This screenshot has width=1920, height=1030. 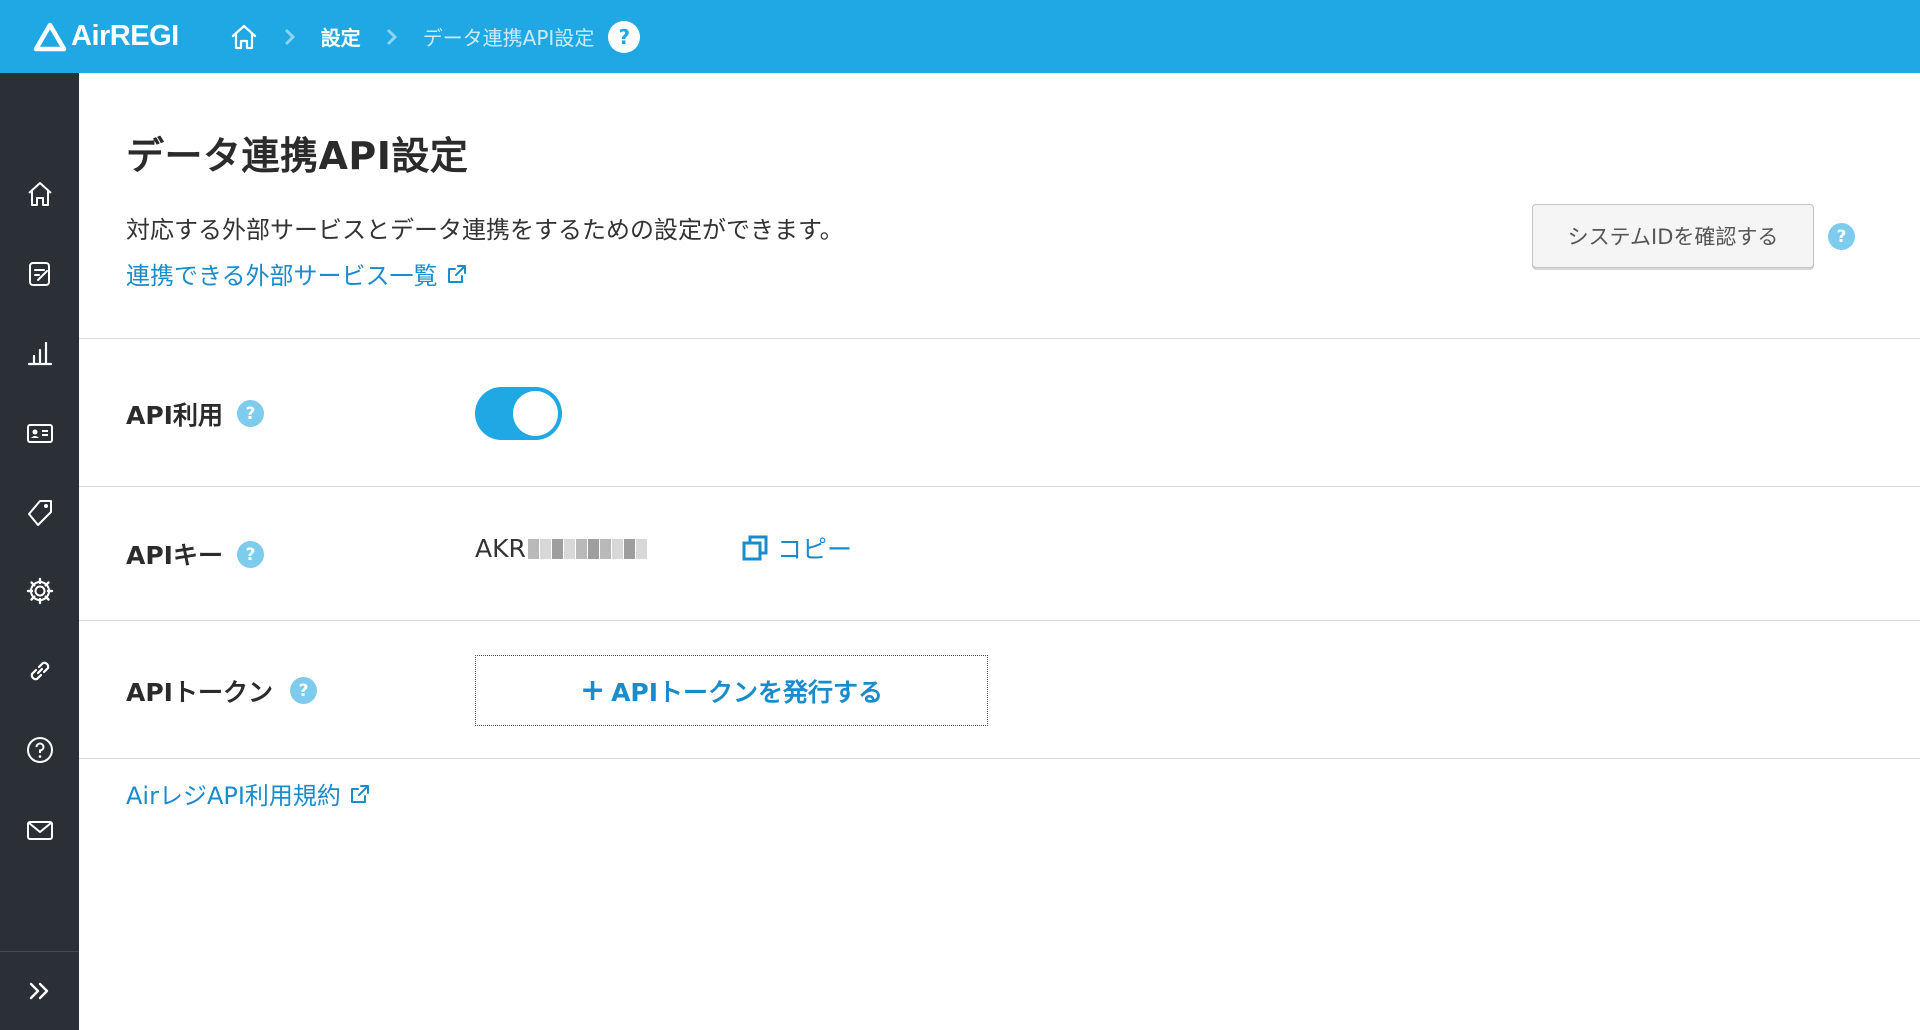 What do you see at coordinates (960, 36) in the screenshot?
I see `top-header: AirREGI 設定 データ連携API設定 ?` at bounding box center [960, 36].